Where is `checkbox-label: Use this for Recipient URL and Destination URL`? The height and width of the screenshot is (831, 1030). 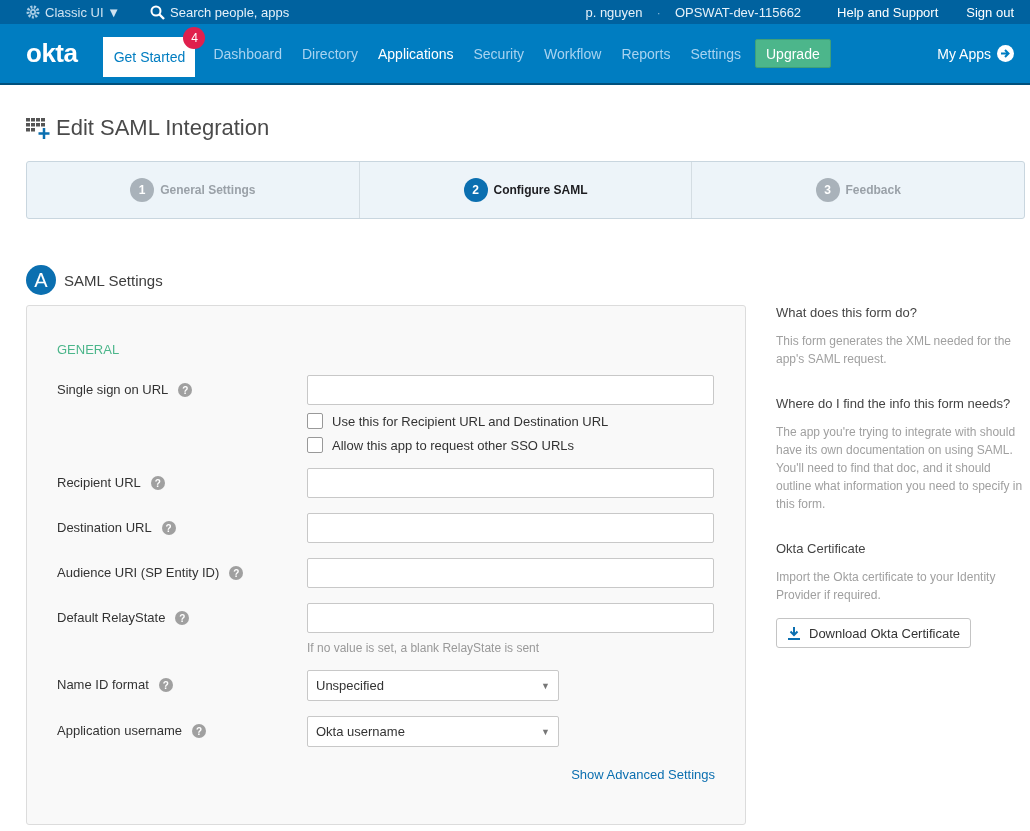
checkbox-label: Use this for Recipient URL and Destination URL is located at coordinates (470, 421).